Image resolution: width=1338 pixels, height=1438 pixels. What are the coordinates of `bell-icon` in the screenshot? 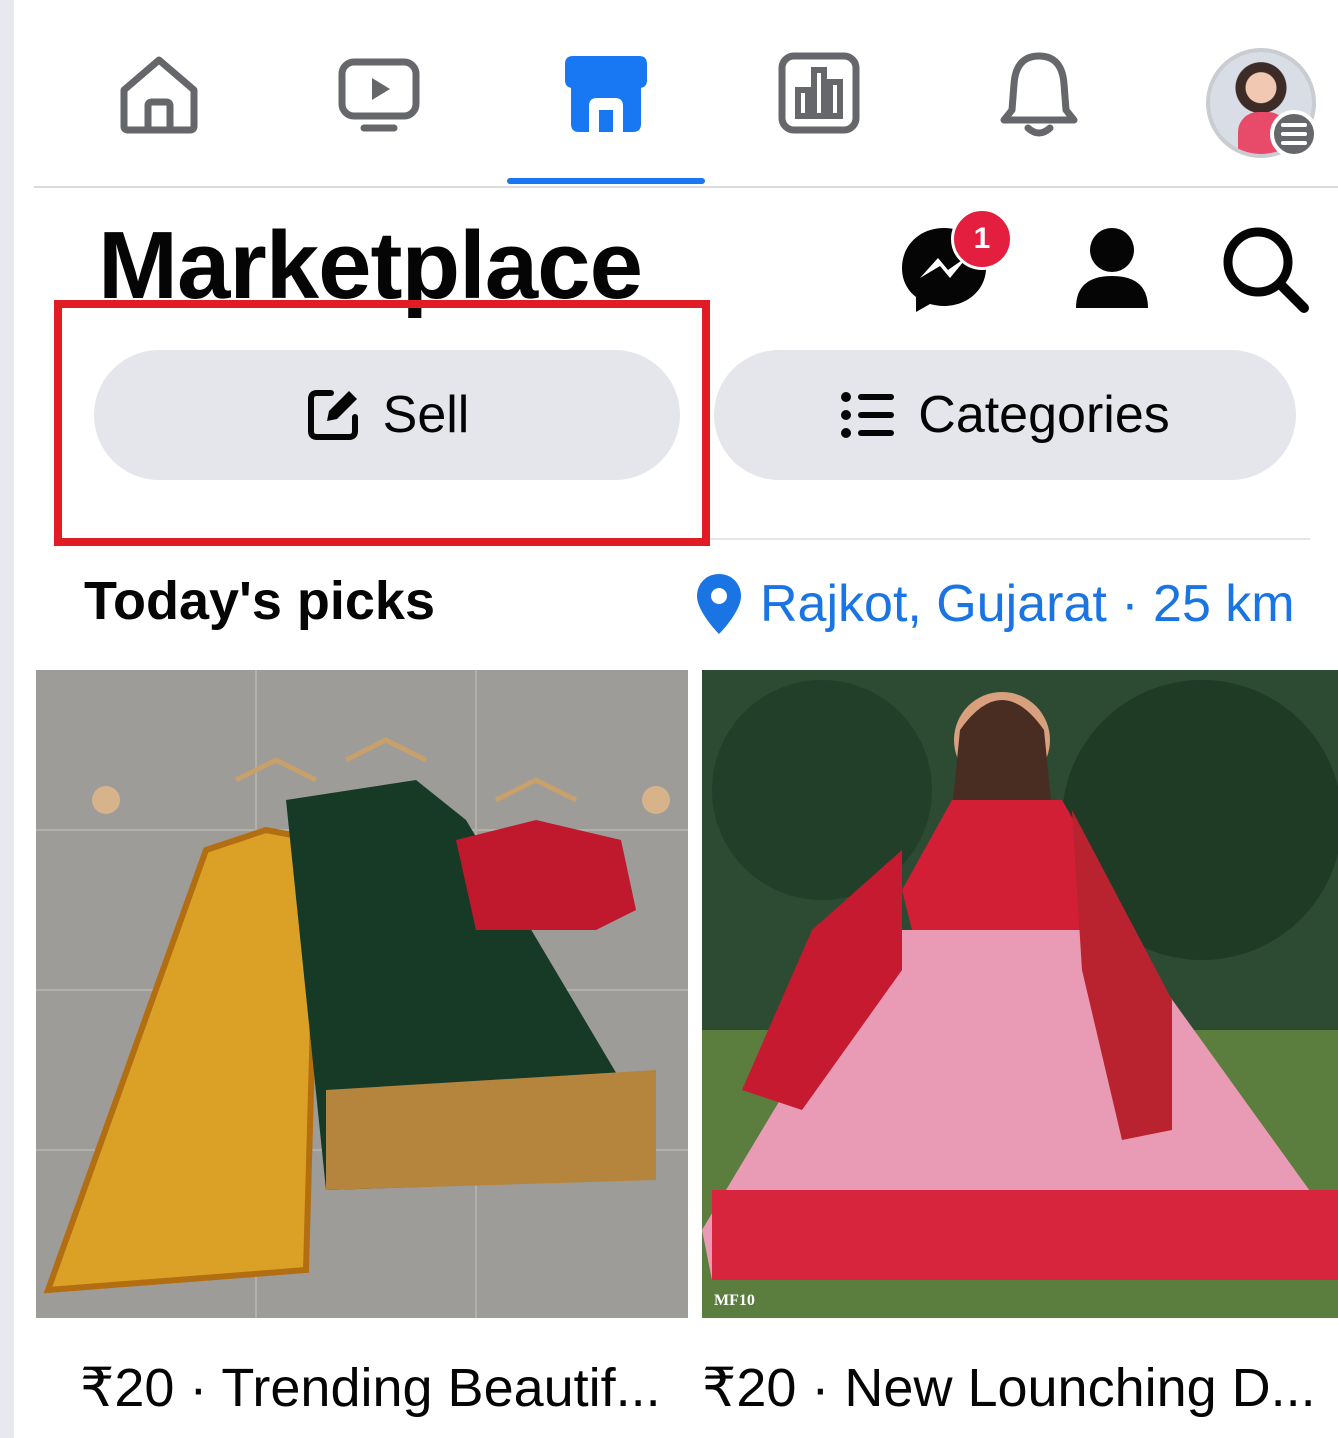 It's located at (1039, 94).